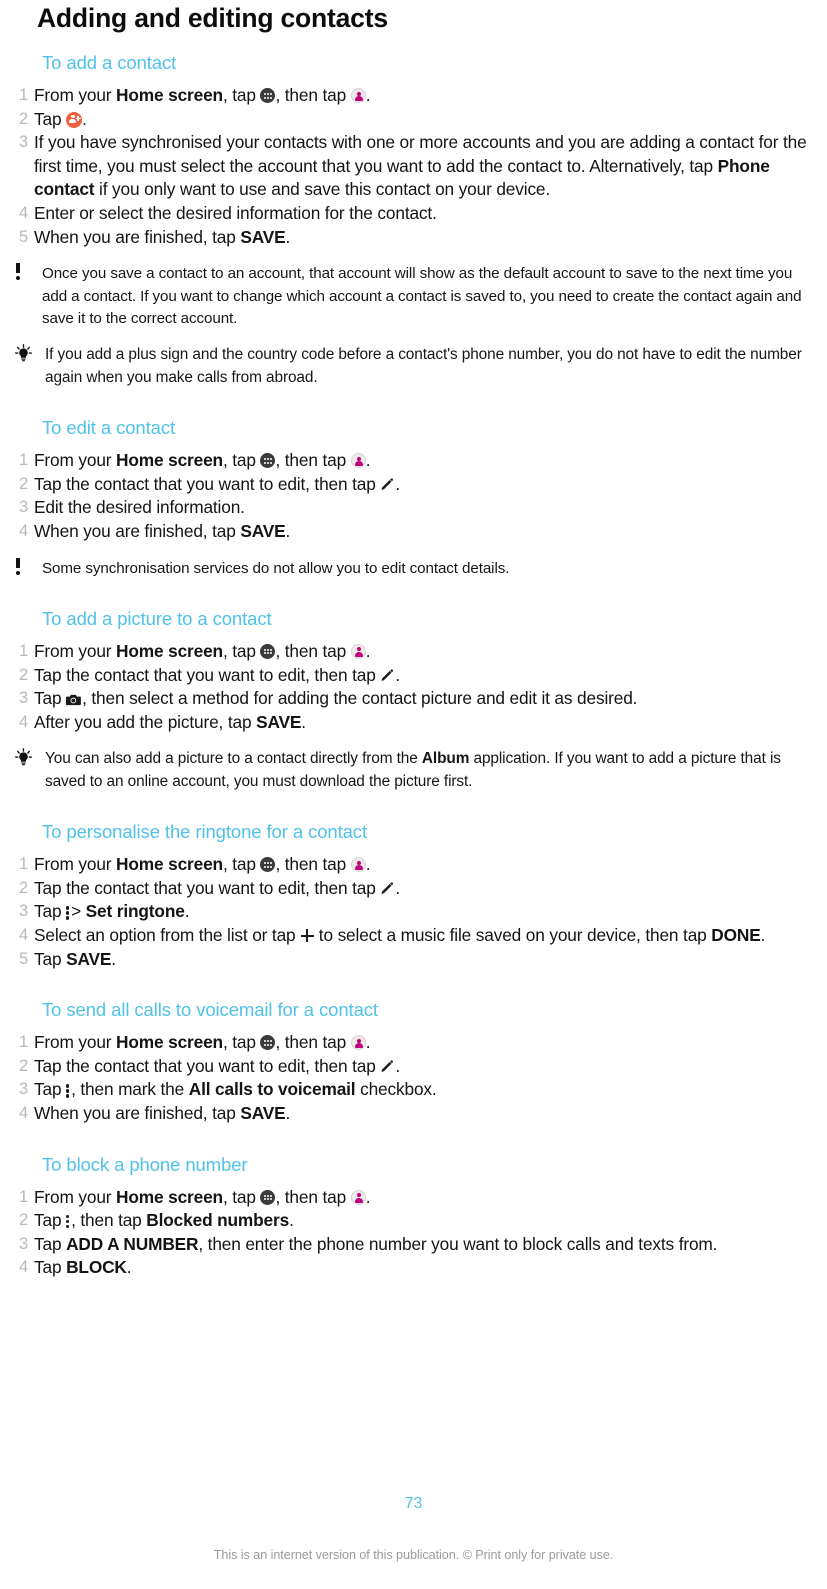 The image size is (827, 1589). Describe the element at coordinates (73, 697) in the screenshot. I see `camera-icon` at that location.